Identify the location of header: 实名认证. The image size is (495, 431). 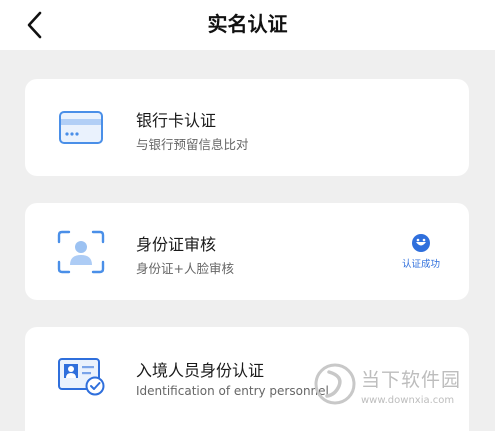
(247, 25).